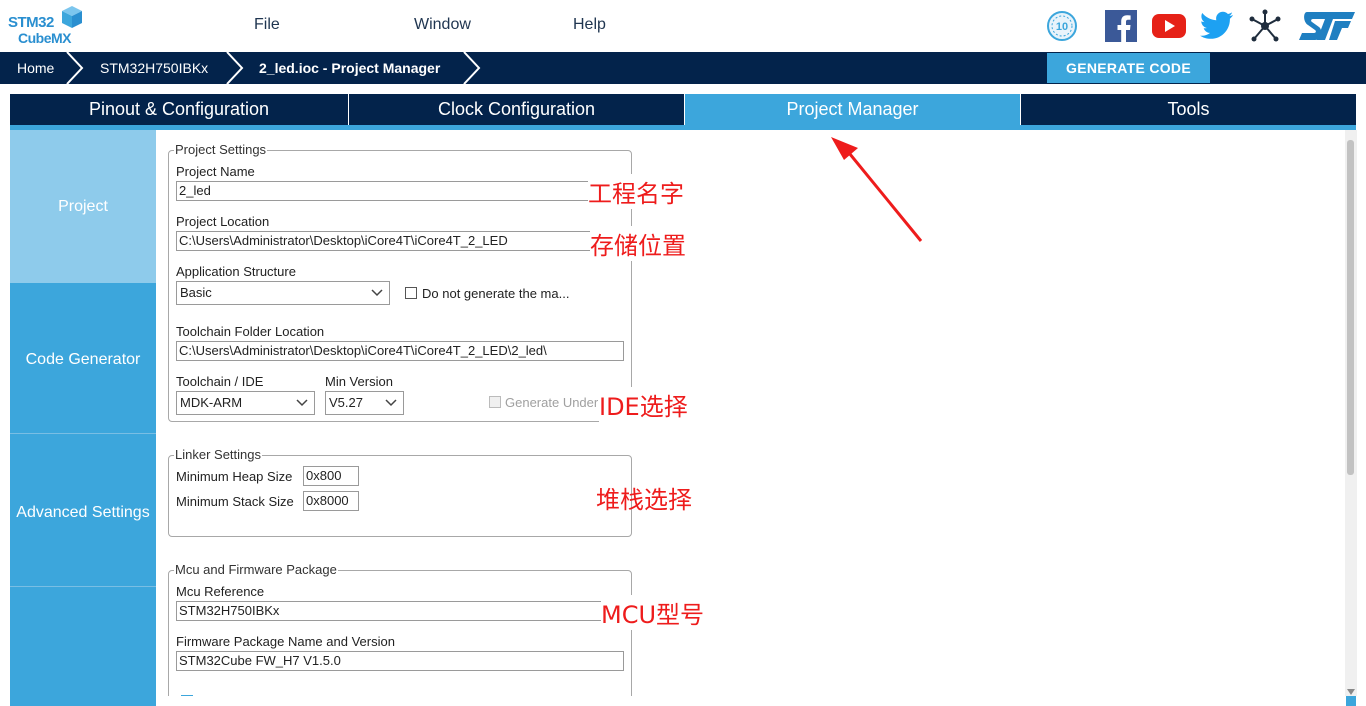  I want to click on anniversary-10-icon: 10, so click(1062, 26).